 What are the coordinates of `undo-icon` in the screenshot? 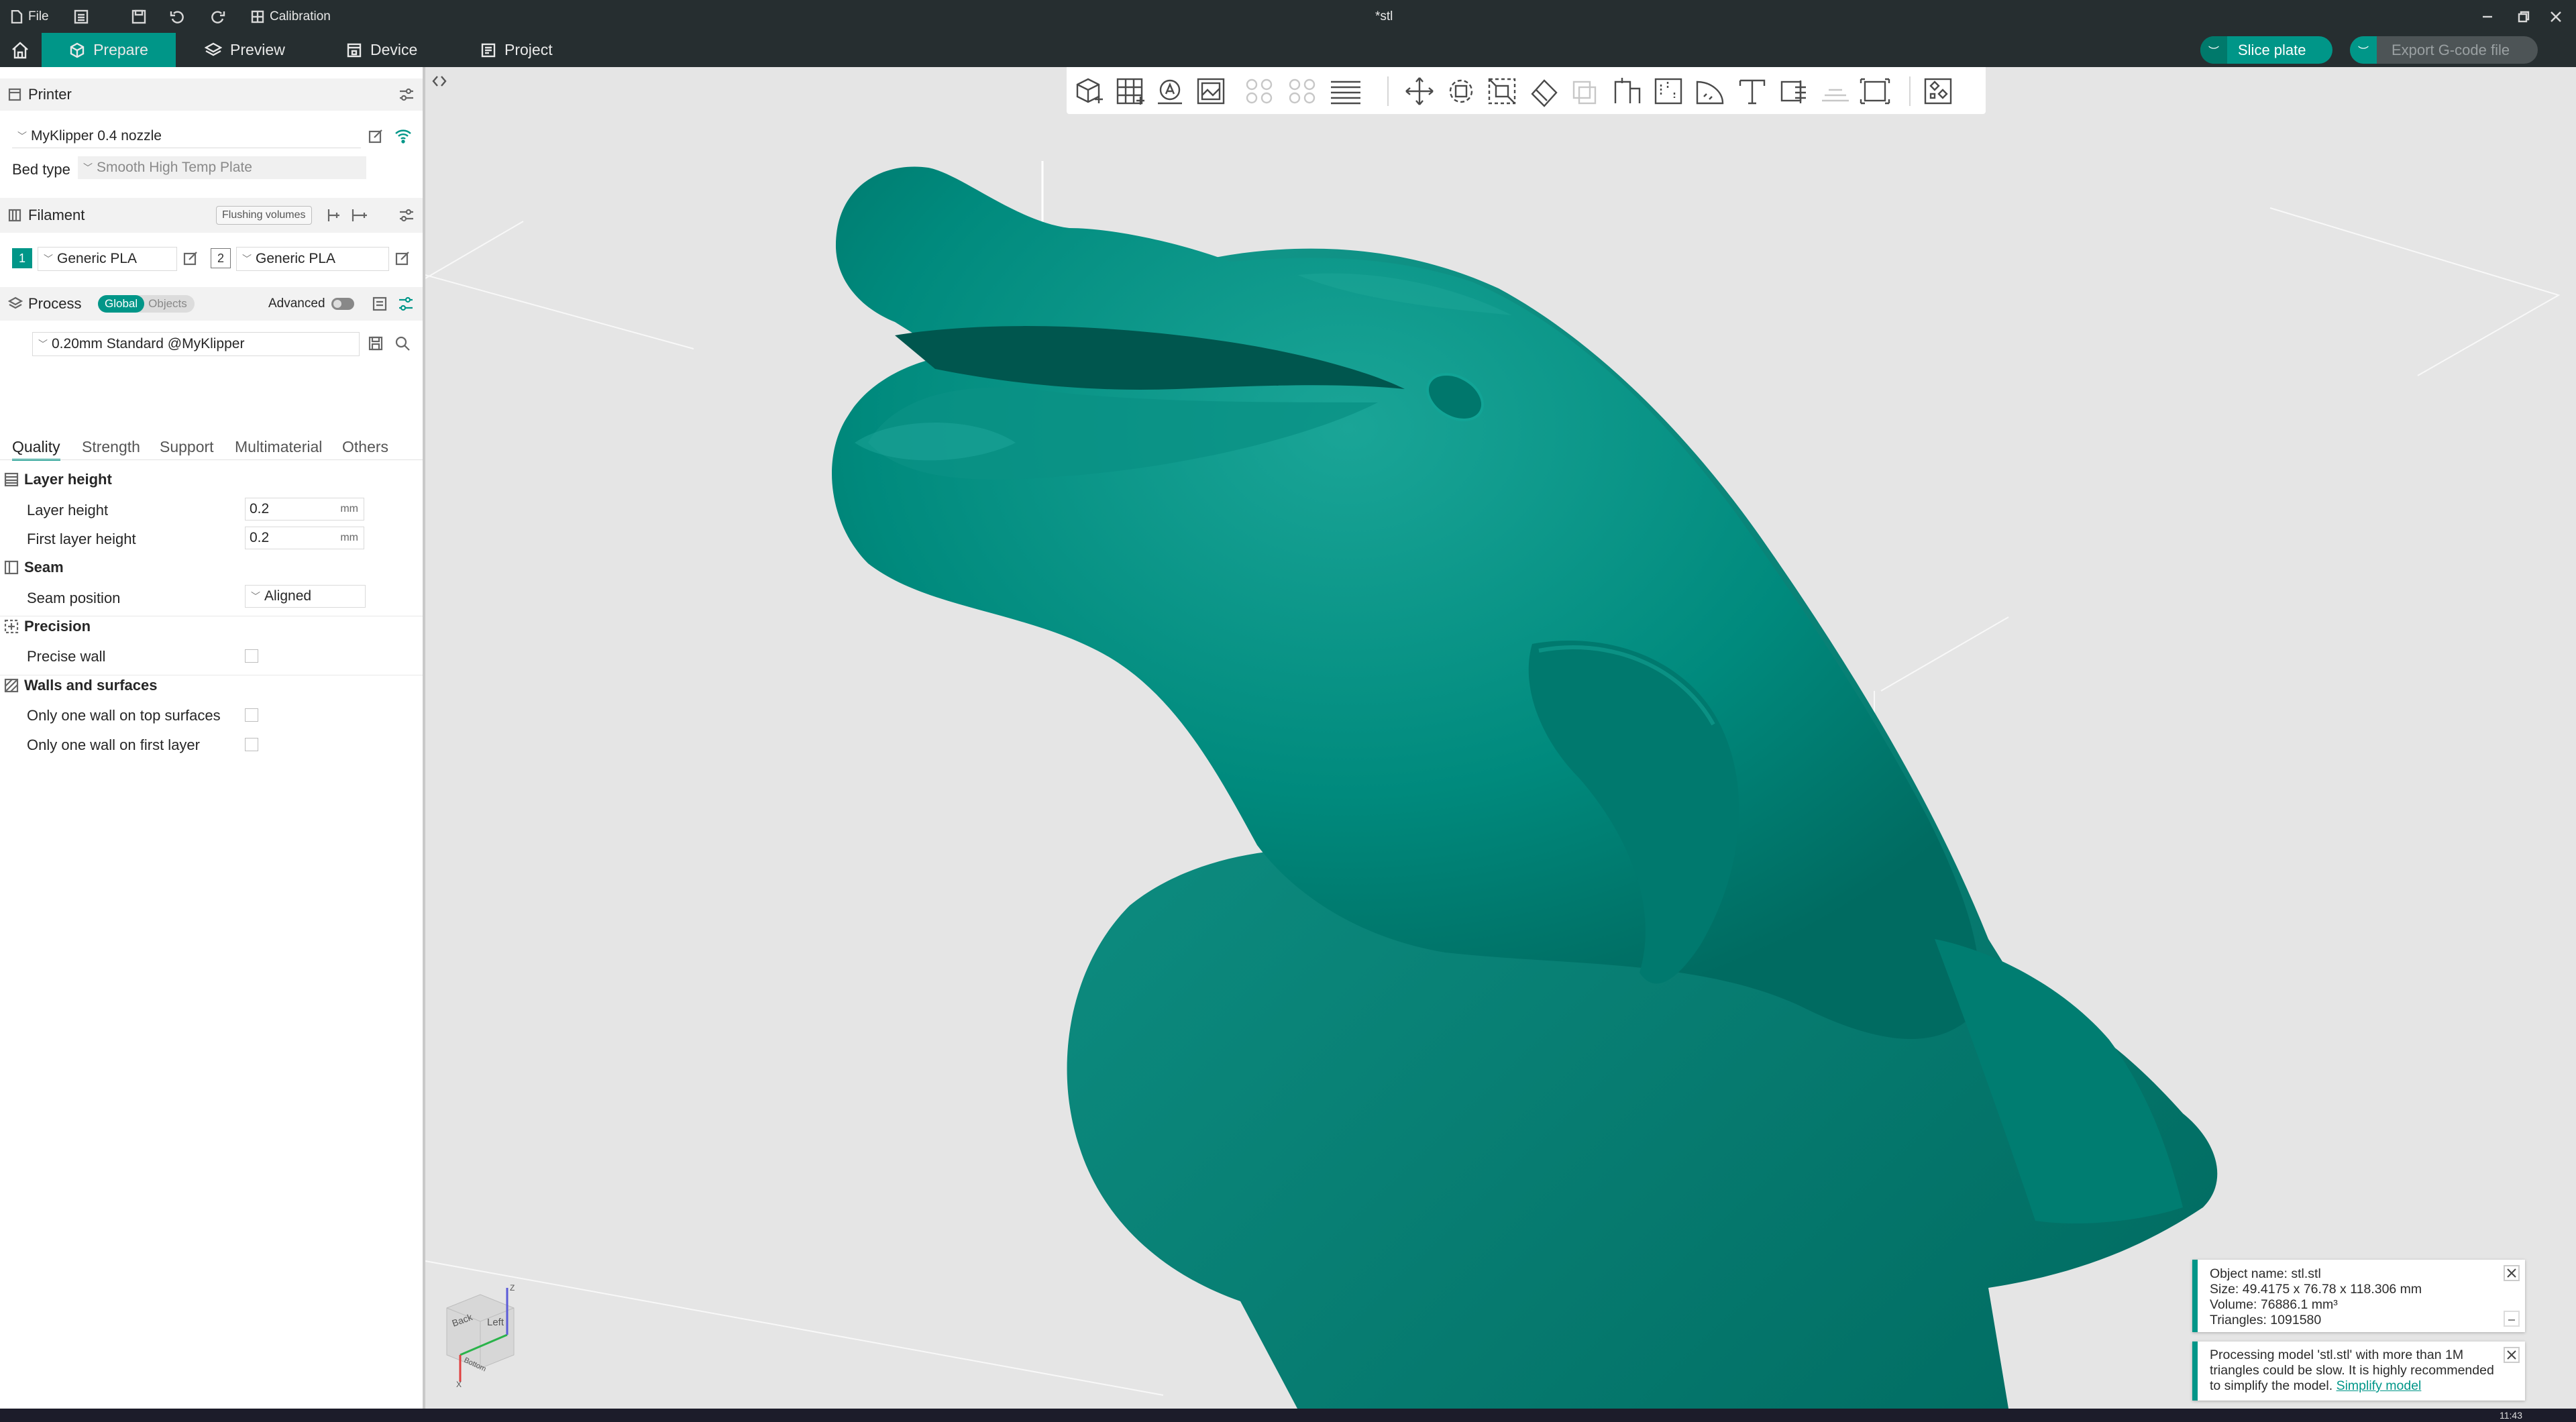 It's located at (177, 17).